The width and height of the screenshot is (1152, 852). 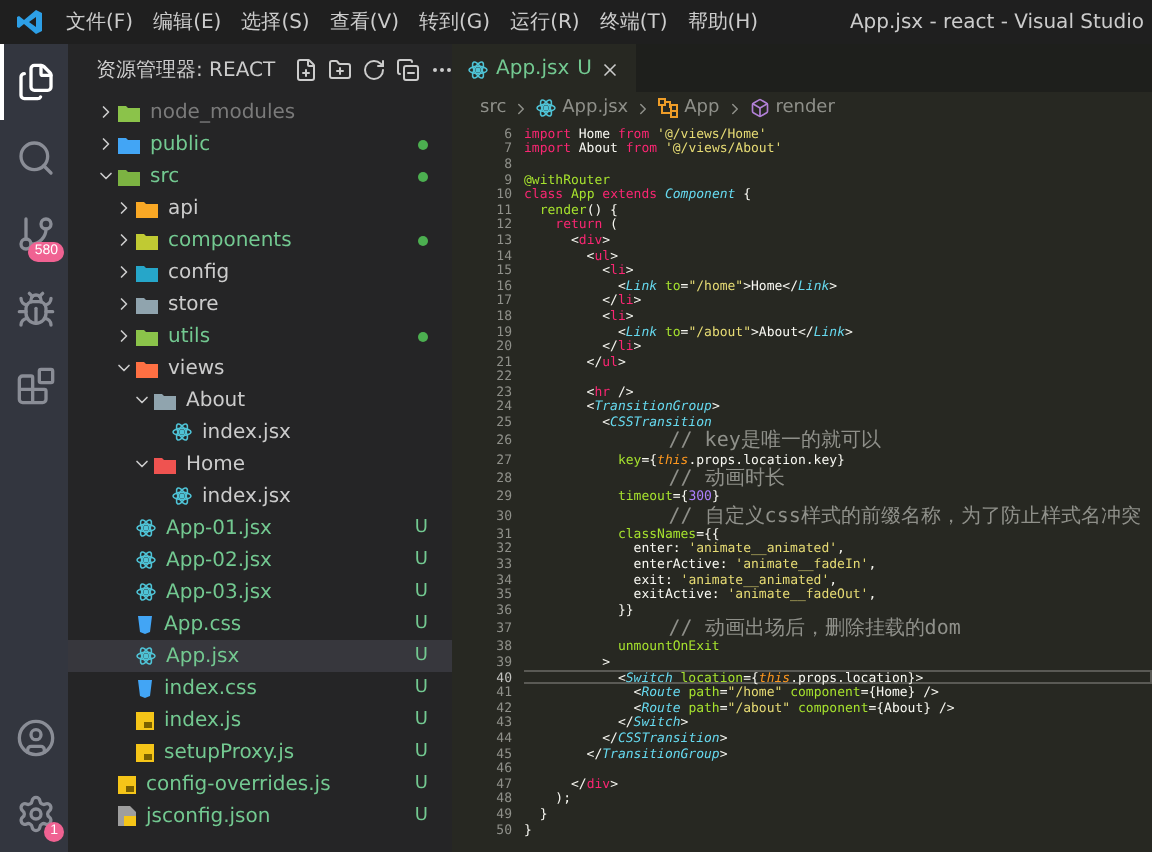 I want to click on file-item: config-overrides.js U, so click(x=260, y=784).